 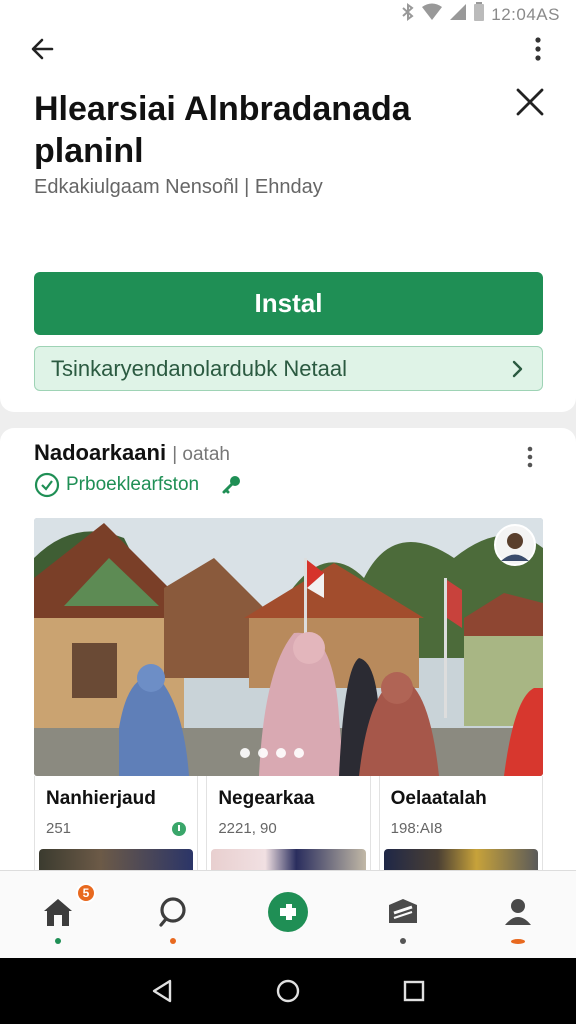 I want to click on nav-add, so click(x=287, y=914).